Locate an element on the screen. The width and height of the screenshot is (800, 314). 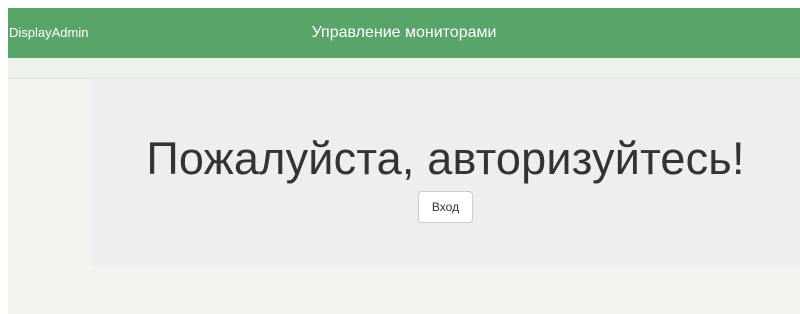
login-button: Вход is located at coordinates (445, 207).